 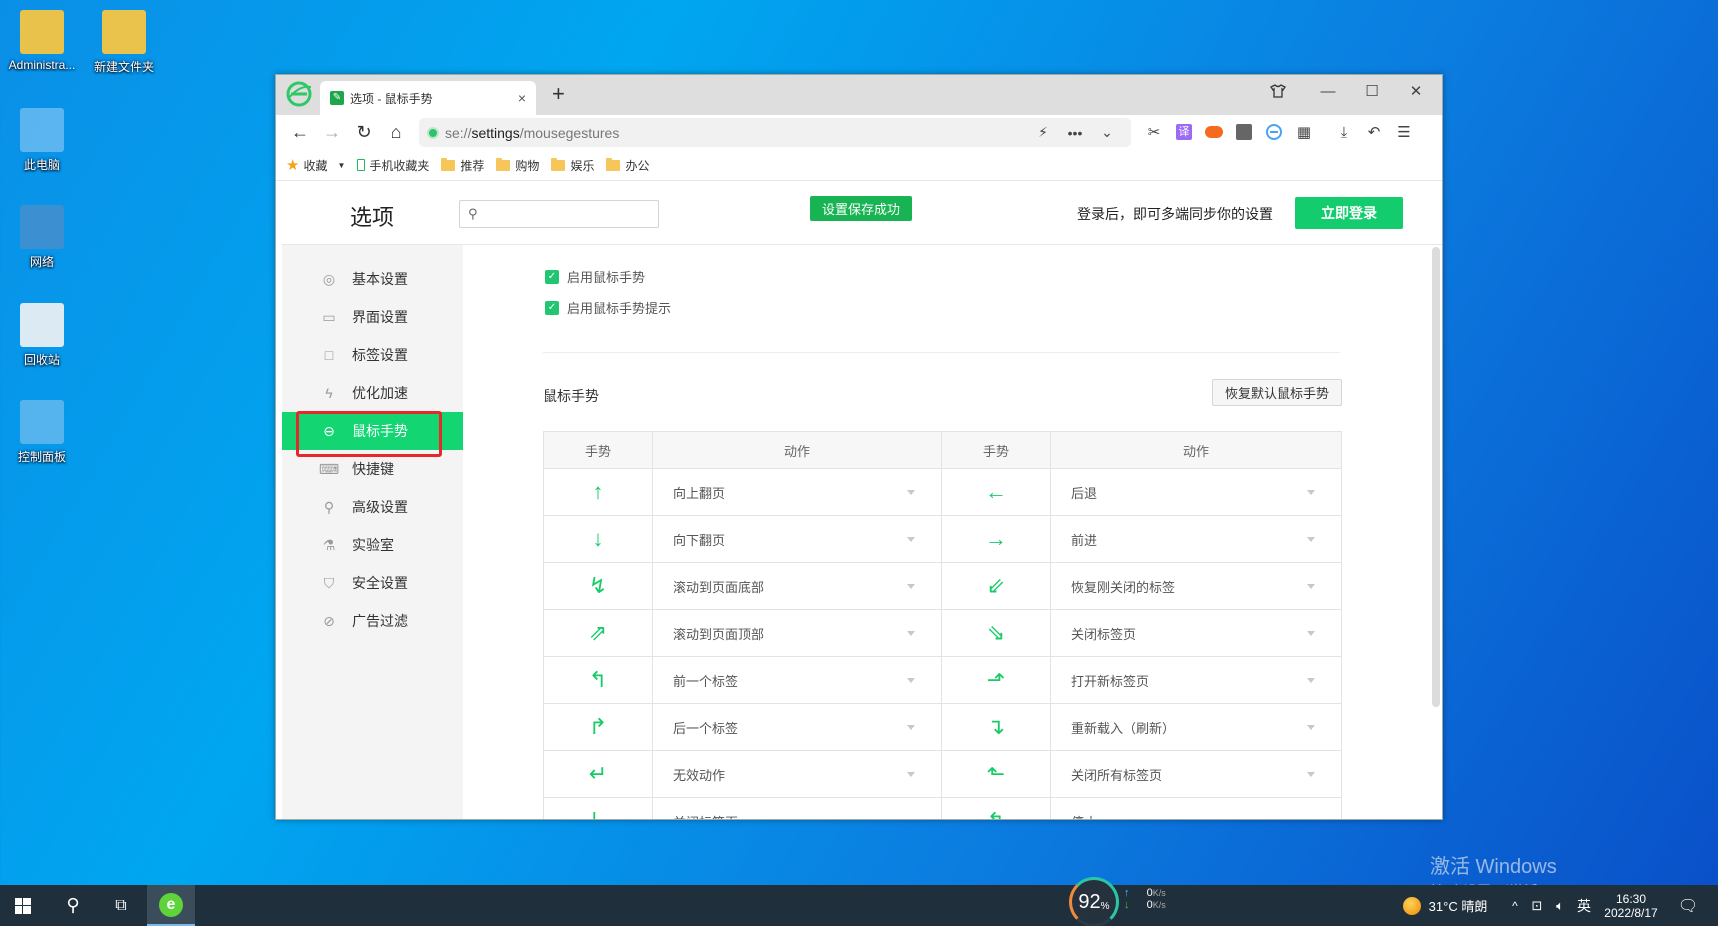 I want to click on sidebar-item: ⊘ 广告过滤, so click(x=372, y=621).